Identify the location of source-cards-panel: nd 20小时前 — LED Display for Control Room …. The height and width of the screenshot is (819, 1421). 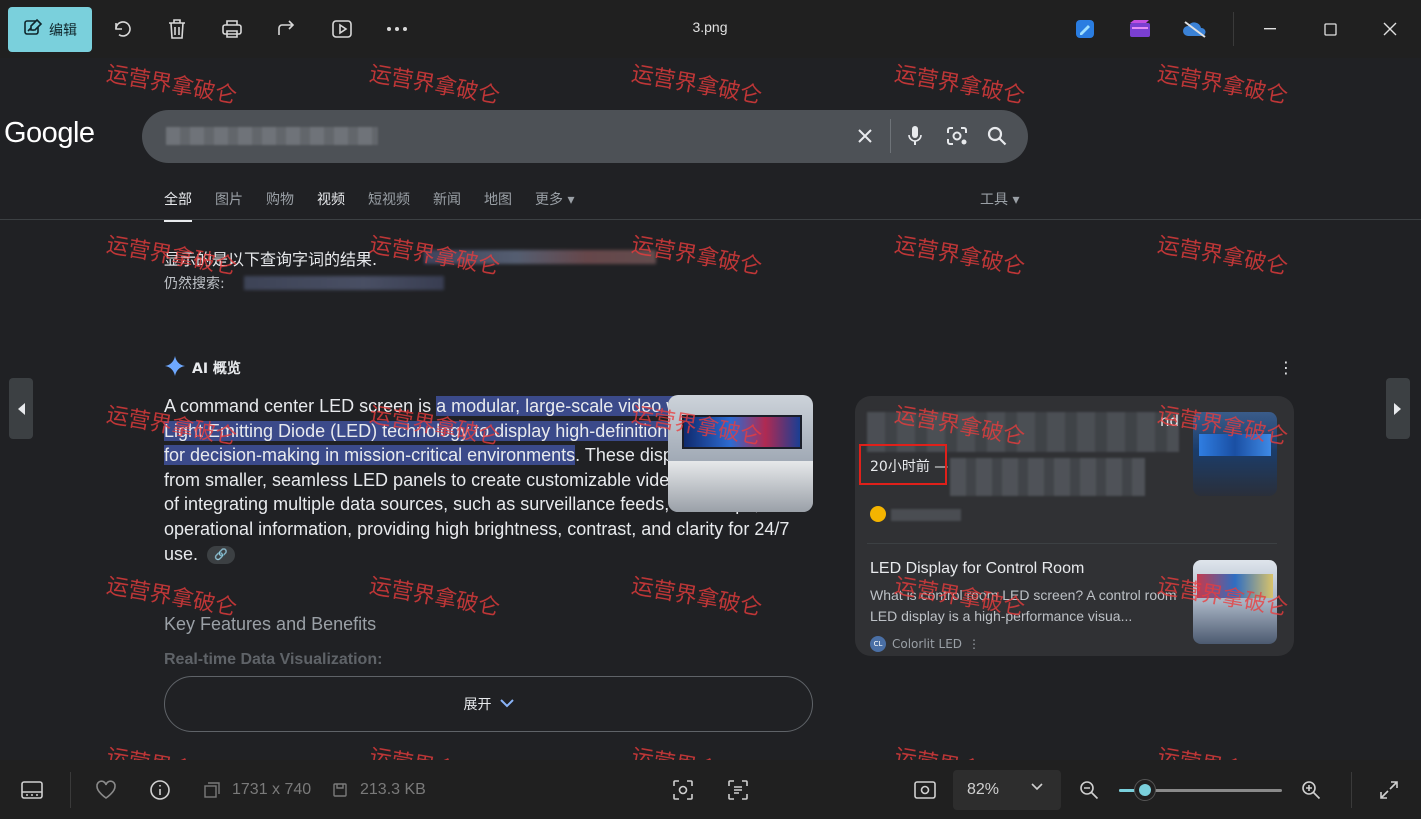
(1074, 526).